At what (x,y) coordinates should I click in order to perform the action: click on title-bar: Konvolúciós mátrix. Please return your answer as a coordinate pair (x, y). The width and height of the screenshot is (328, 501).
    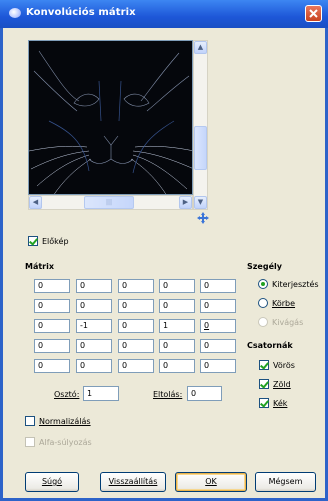
    Looking at the image, I should click on (164, 14).